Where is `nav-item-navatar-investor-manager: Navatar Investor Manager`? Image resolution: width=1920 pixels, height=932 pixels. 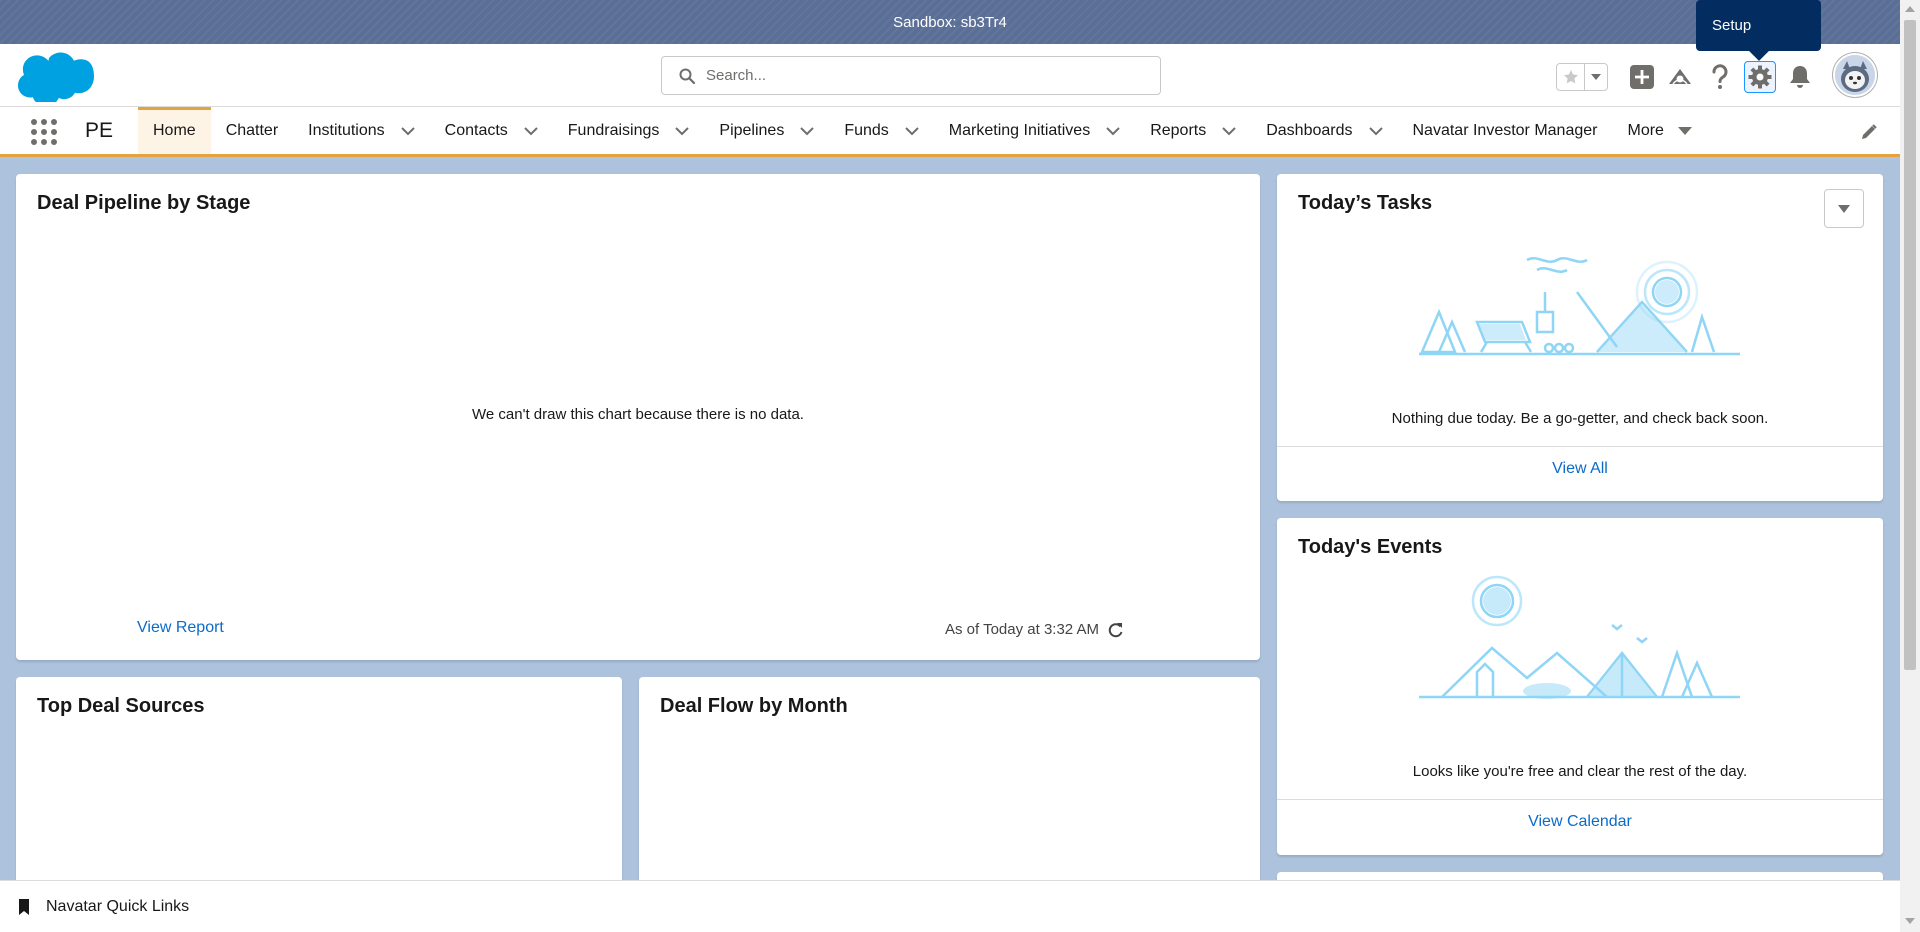 nav-item-navatar-investor-manager: Navatar Investor Manager is located at coordinates (1505, 130).